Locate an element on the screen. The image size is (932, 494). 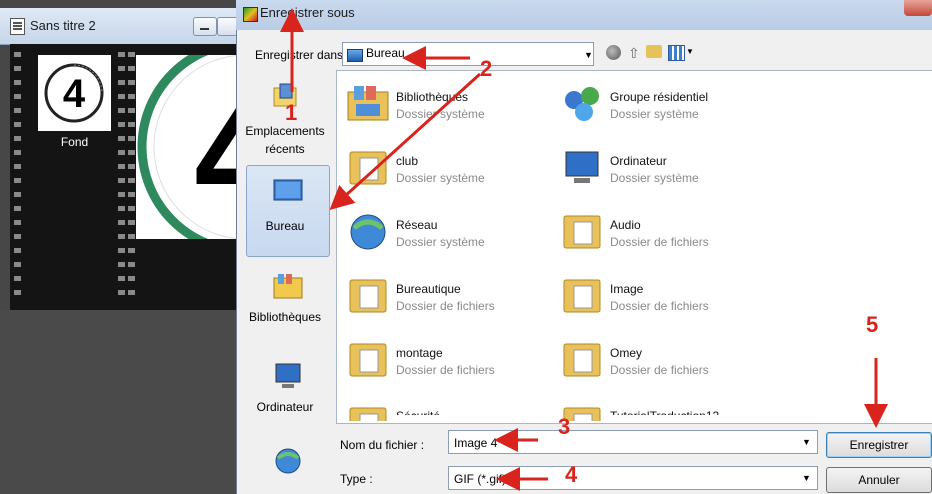
annotation-2: 2 is located at coordinates (486, 68).